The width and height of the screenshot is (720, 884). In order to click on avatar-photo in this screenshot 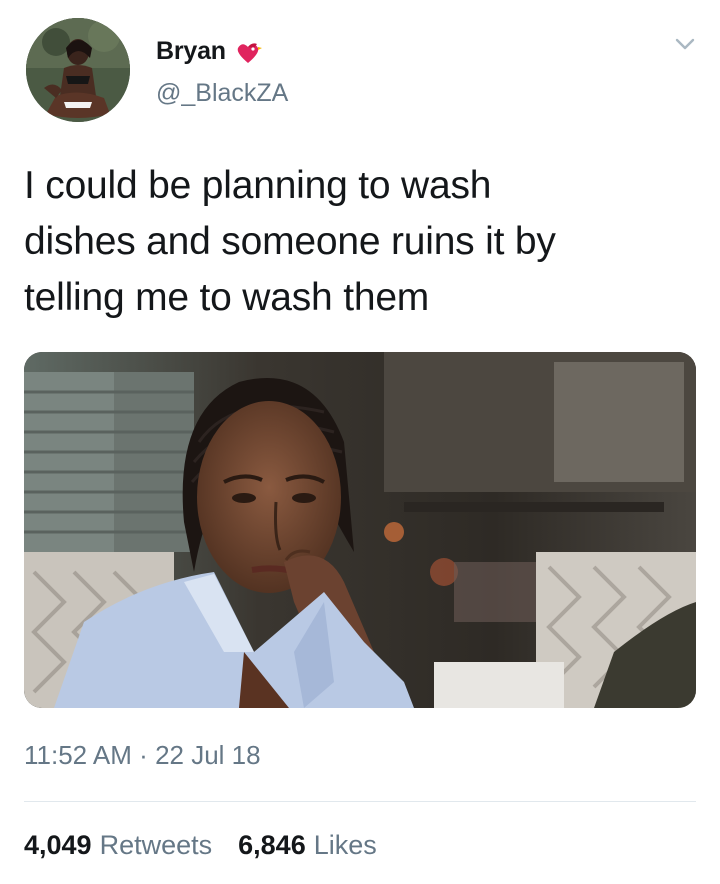, I will do `click(78, 70)`.